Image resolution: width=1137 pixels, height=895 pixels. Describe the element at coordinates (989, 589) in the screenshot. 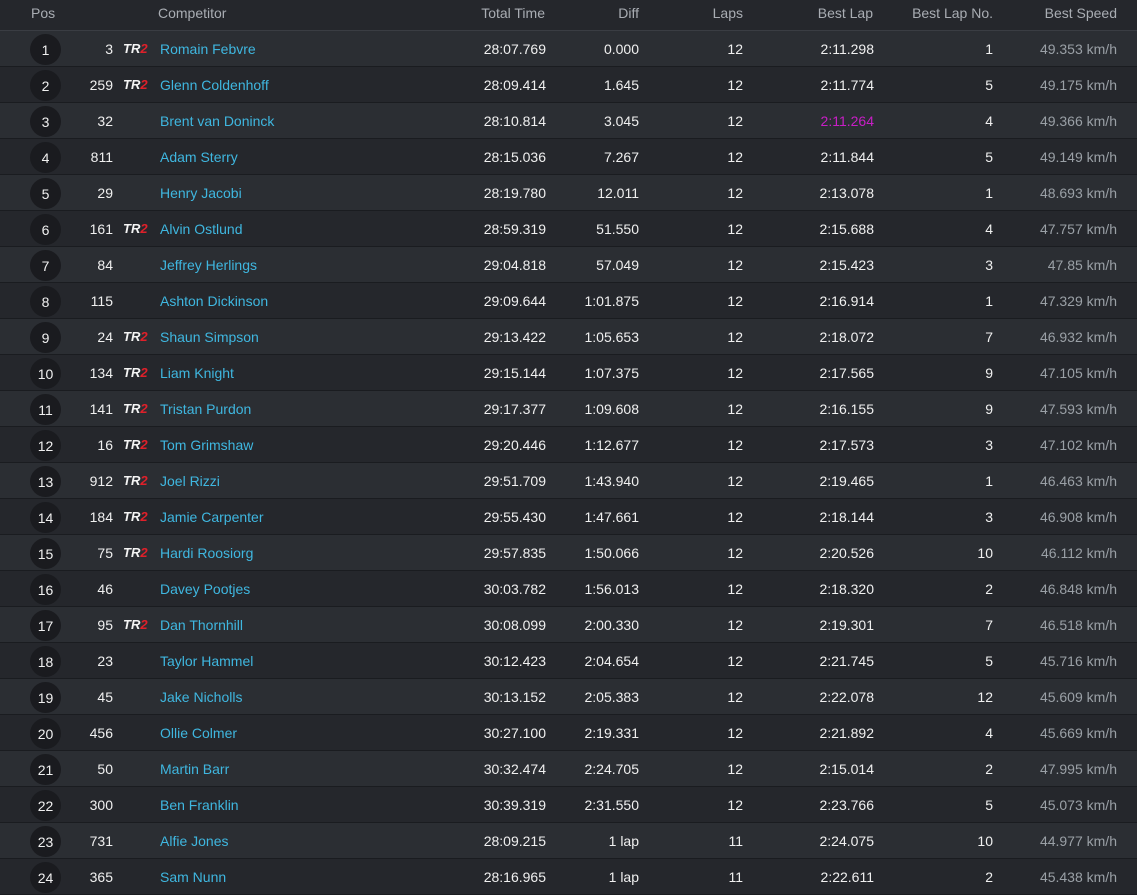

I see `best-lap-number: 2` at that location.